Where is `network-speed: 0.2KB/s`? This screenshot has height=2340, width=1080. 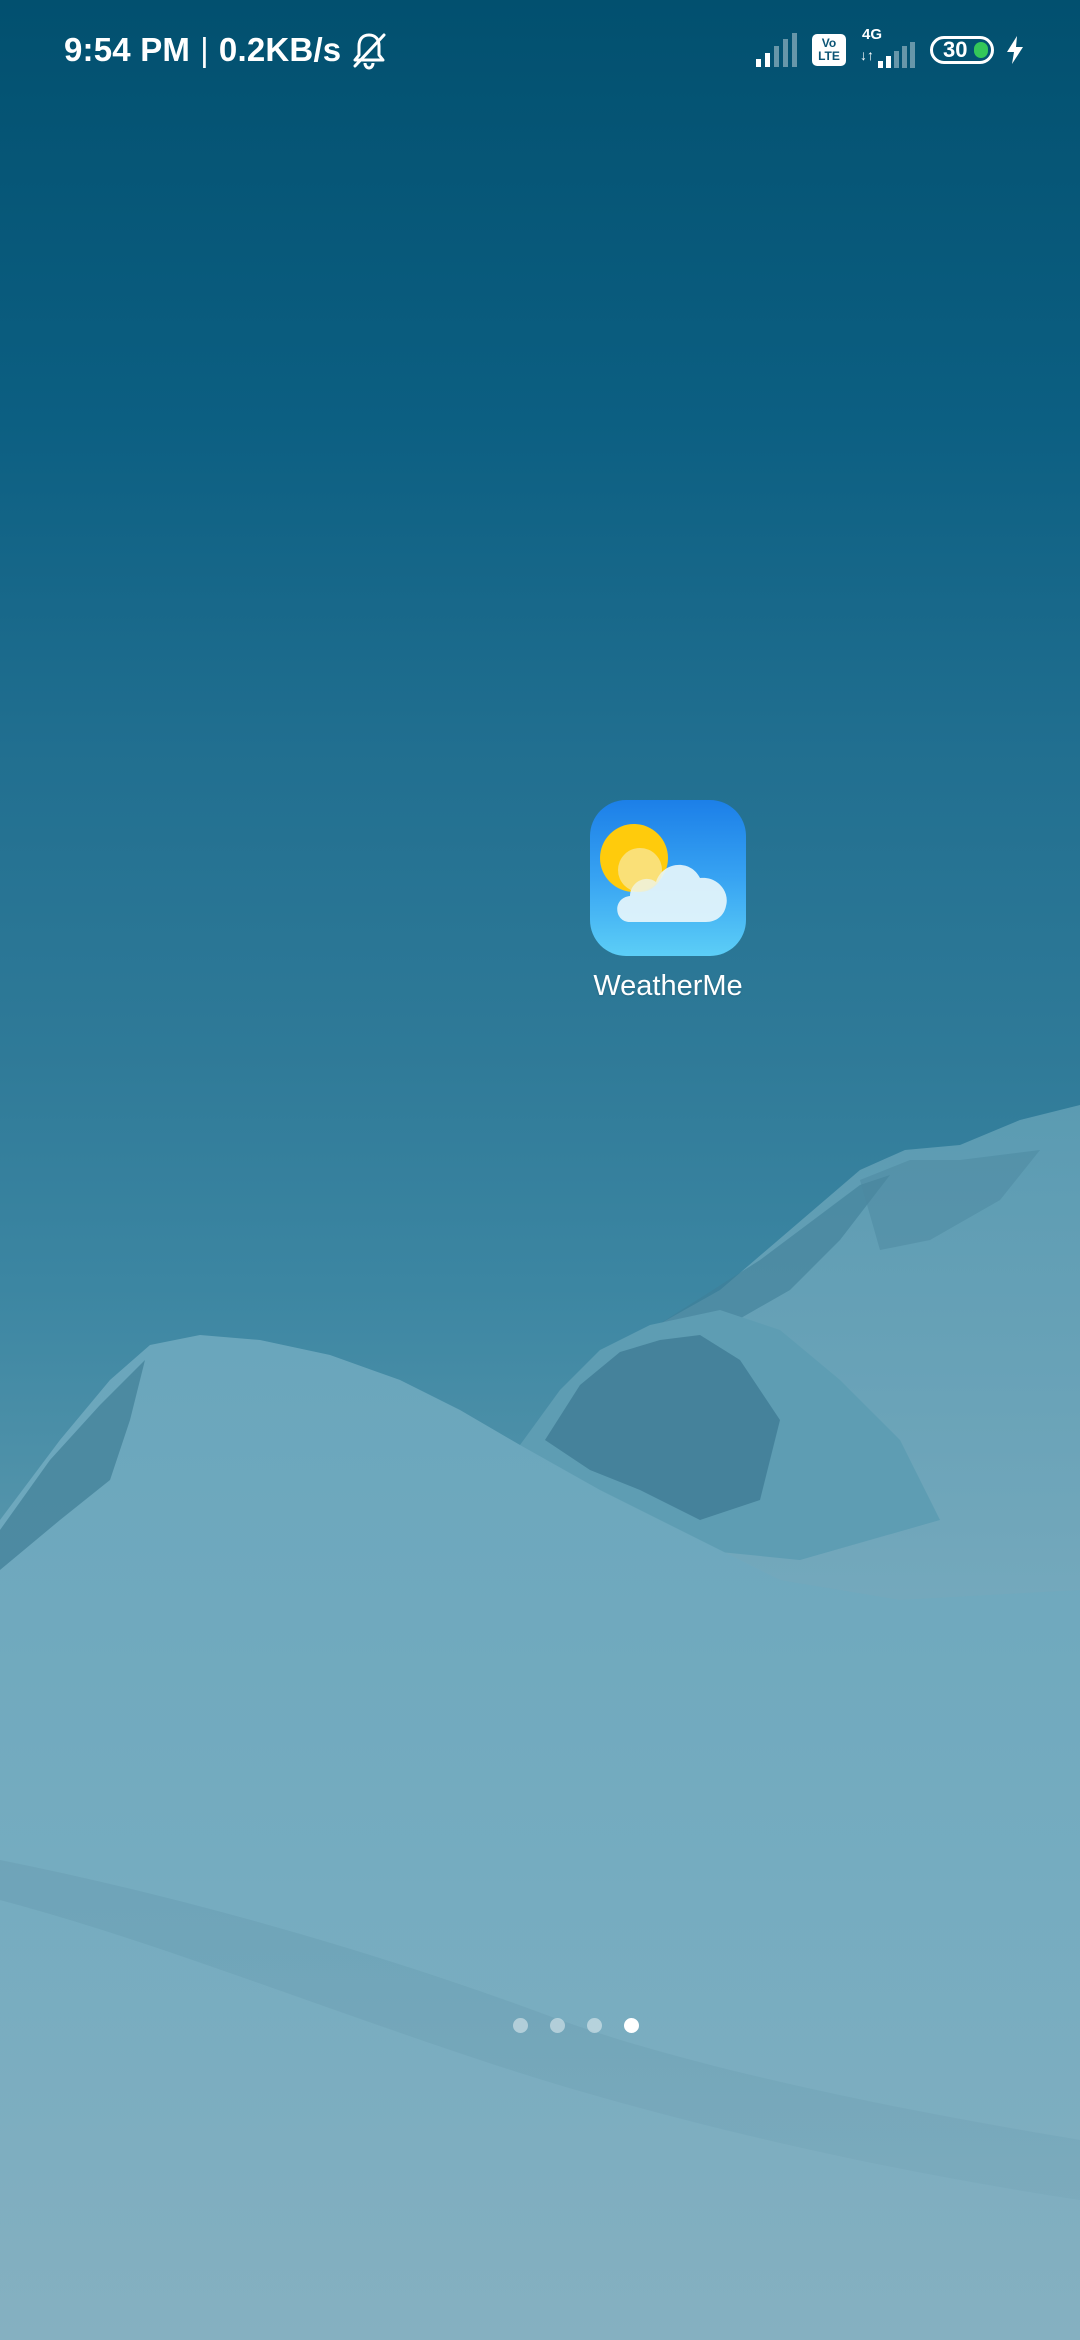
network-speed: 0.2KB/s is located at coordinates (280, 49).